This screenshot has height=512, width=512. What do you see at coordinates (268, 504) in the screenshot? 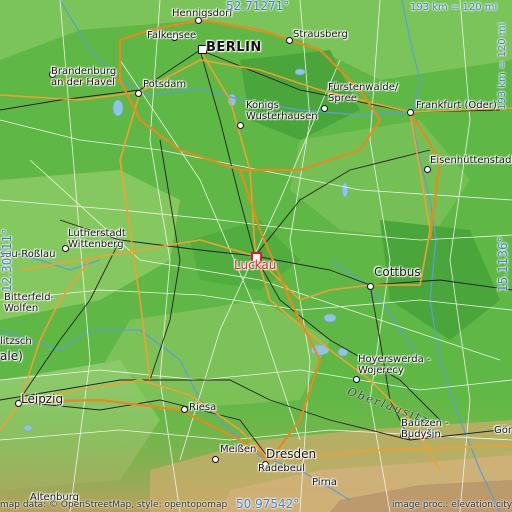
I see `bottom-latitude-label: 50.97542°` at bounding box center [268, 504].